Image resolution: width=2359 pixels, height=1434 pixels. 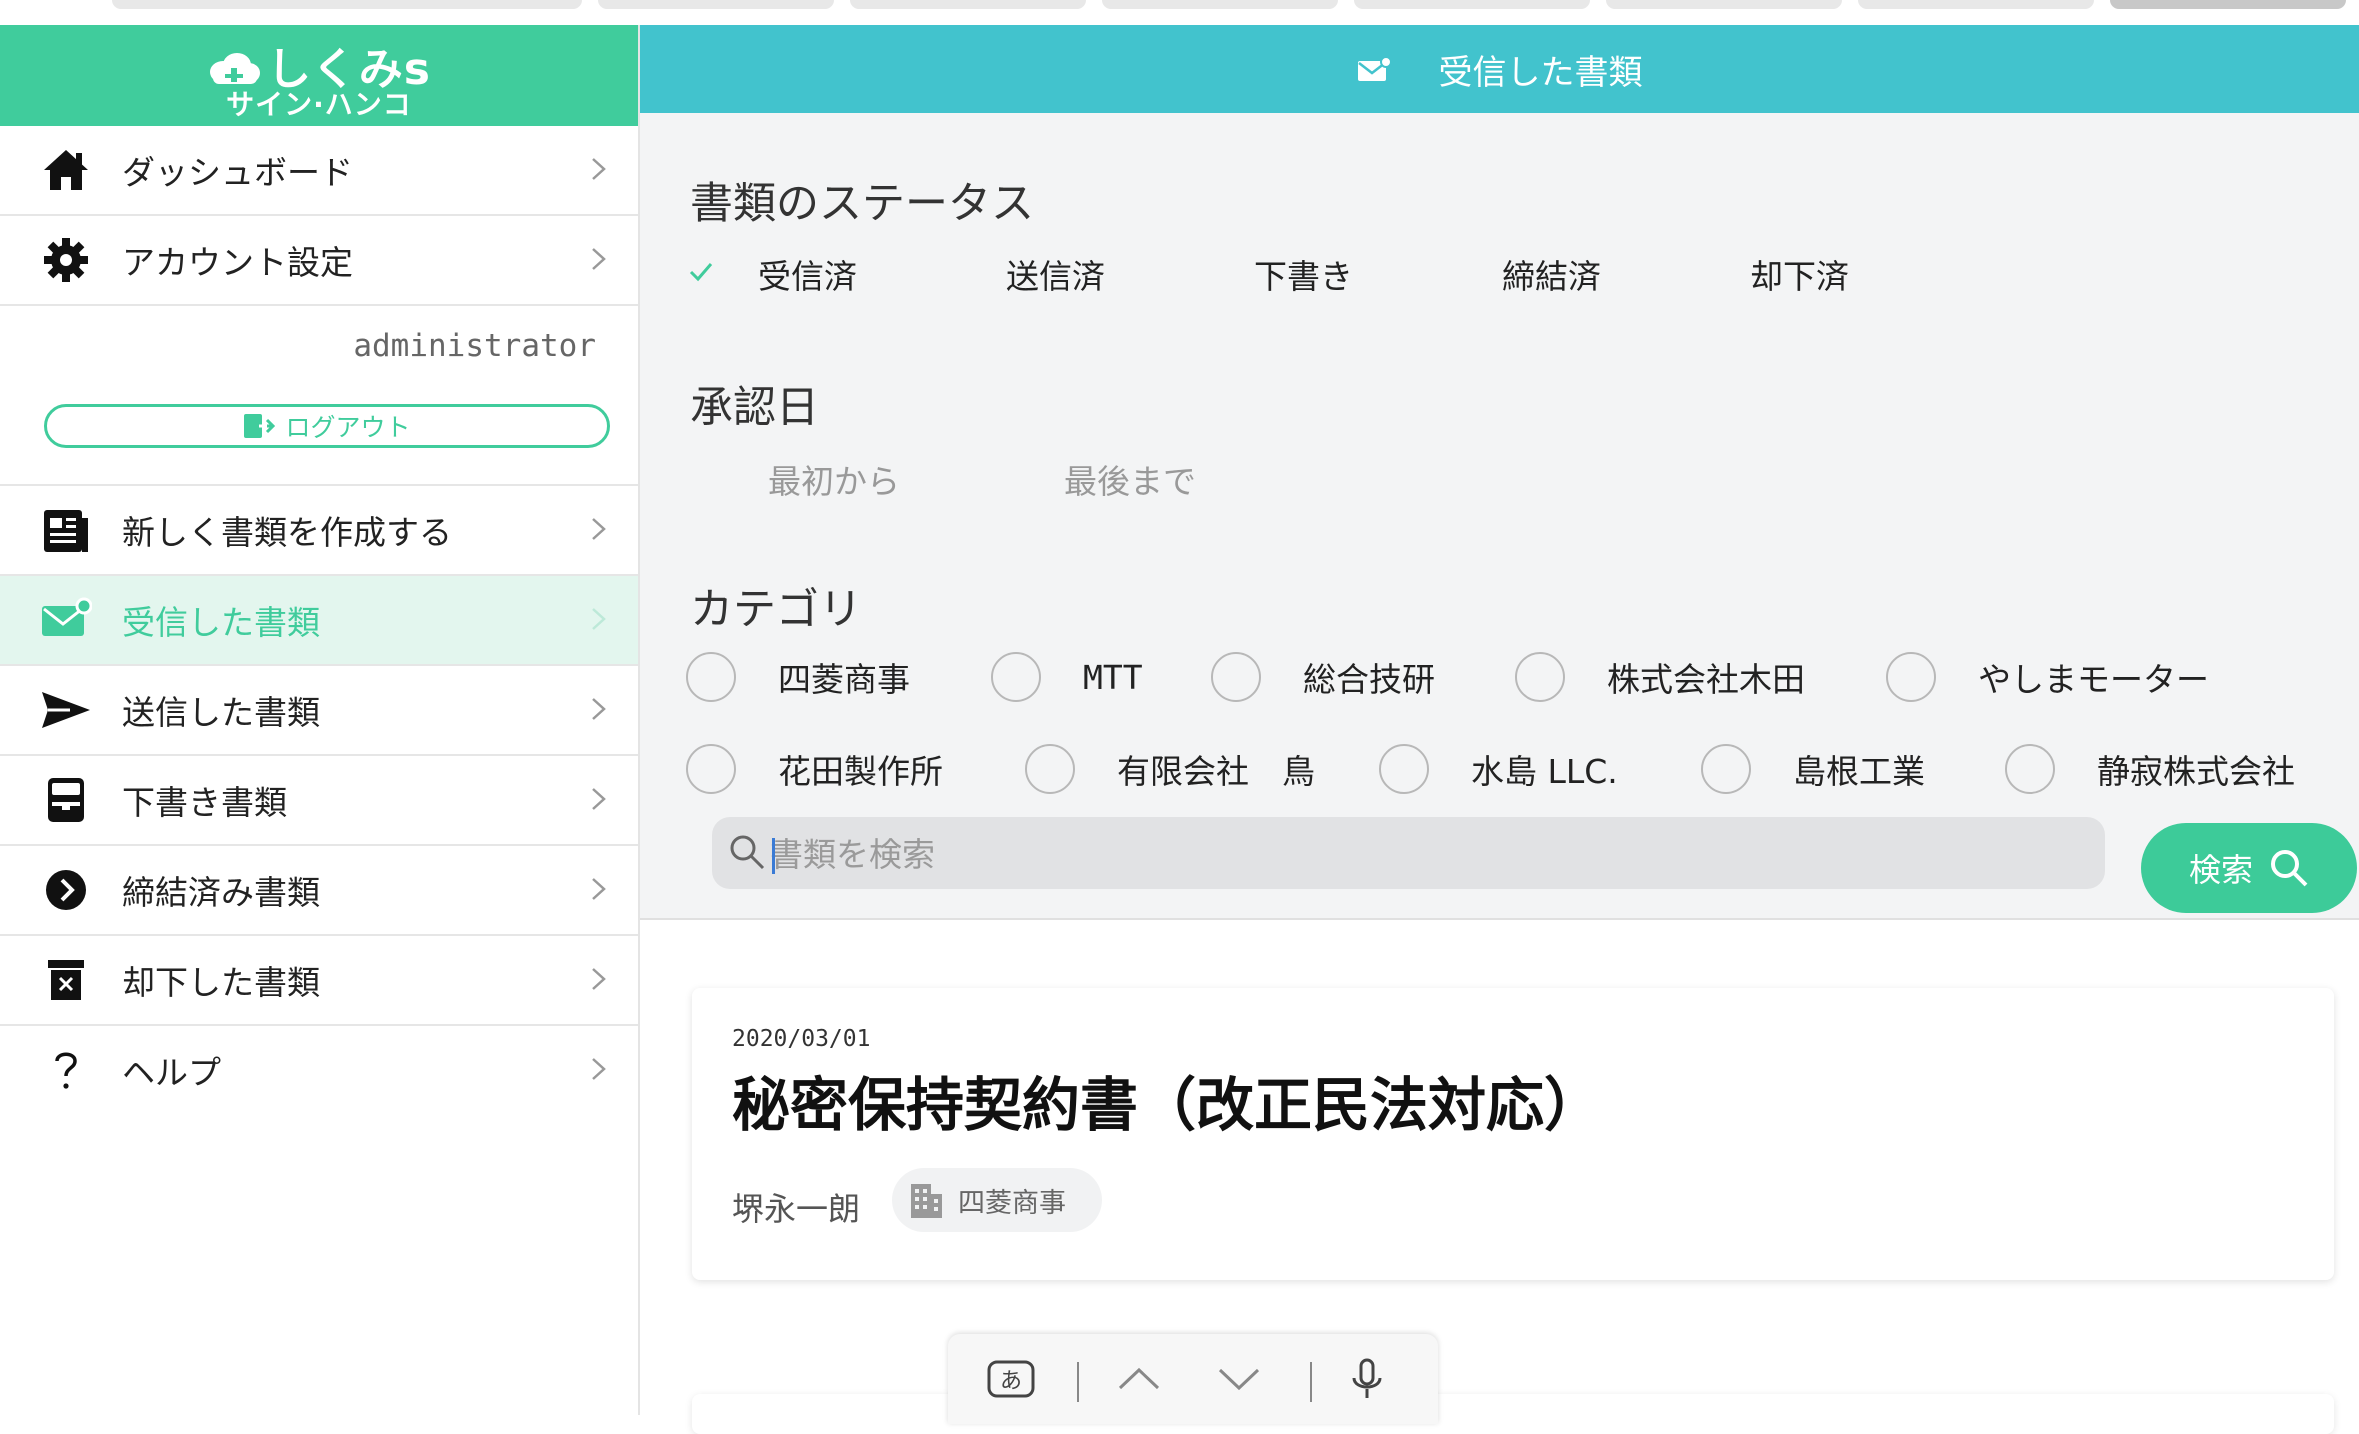 I want to click on category-option: やしまモーター, so click(x=2047, y=677).